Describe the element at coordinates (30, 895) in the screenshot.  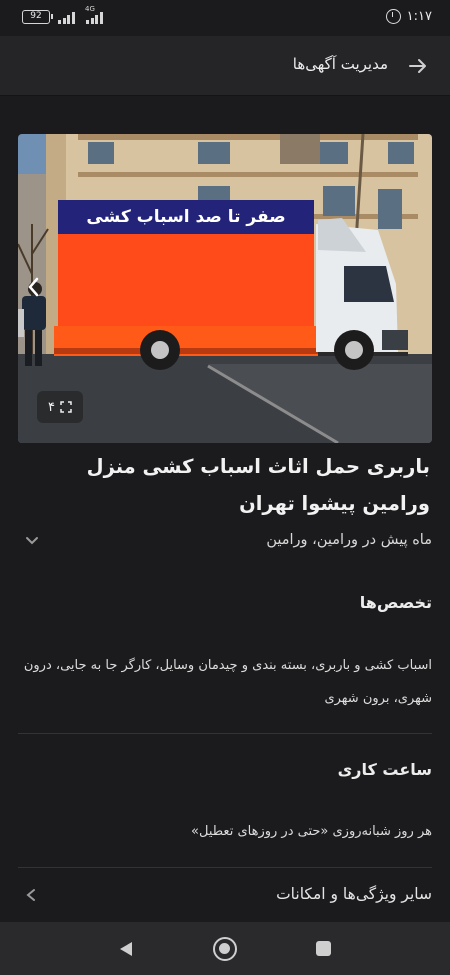
I see `chevron-left-icon-features` at that location.